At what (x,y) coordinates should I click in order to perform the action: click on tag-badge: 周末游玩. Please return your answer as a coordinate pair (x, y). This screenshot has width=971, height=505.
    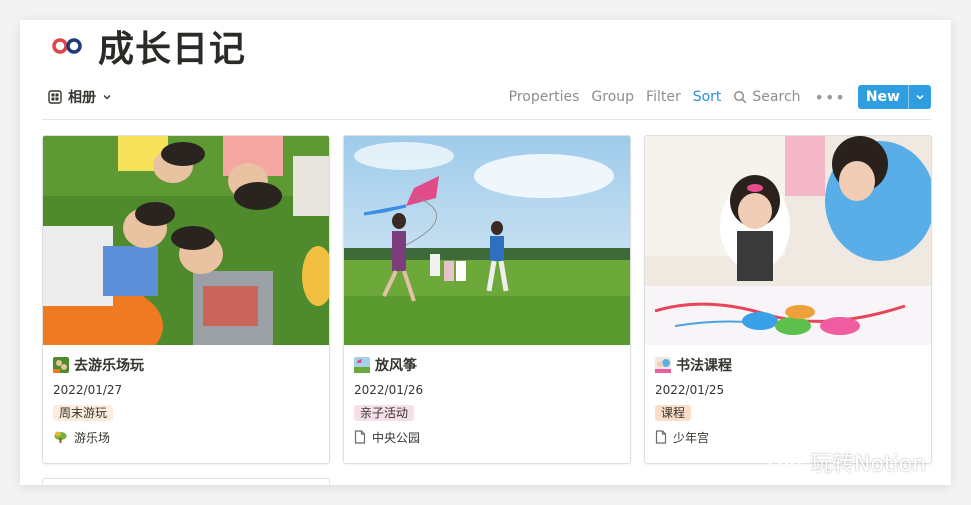
    Looking at the image, I should click on (83, 413).